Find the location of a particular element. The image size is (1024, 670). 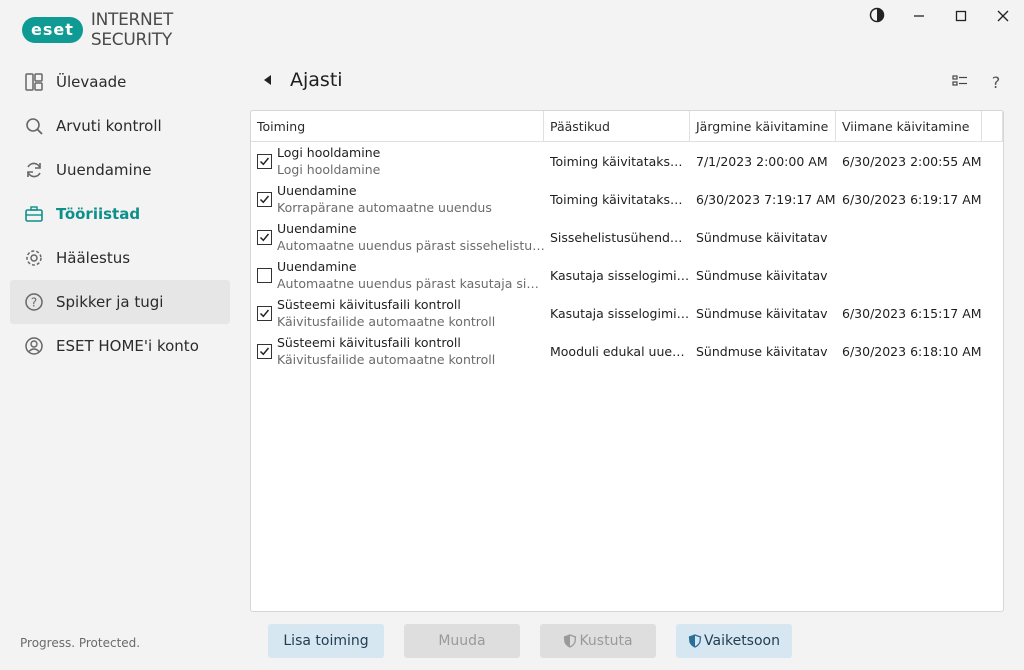

last-run-cell: 6/30/2023 6:15:17 AM is located at coordinates (912, 313).